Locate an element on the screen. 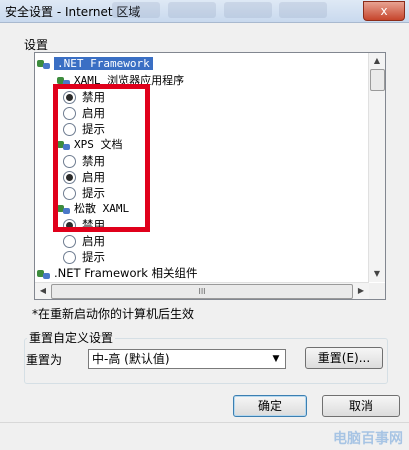  chevron-down-icon: ▼ is located at coordinates (276, 359).